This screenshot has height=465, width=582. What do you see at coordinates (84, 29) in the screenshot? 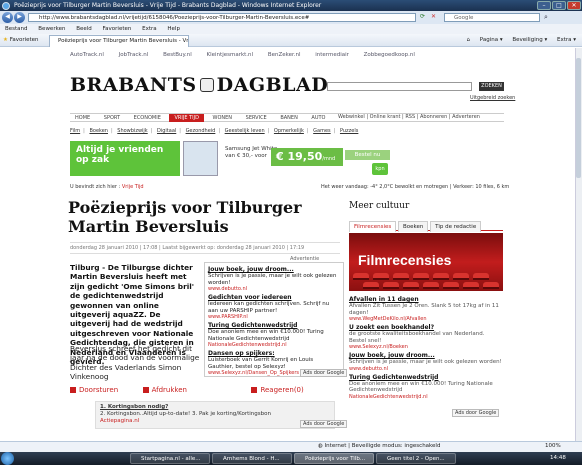
I see `menu-view: Beeld` at bounding box center [84, 29].